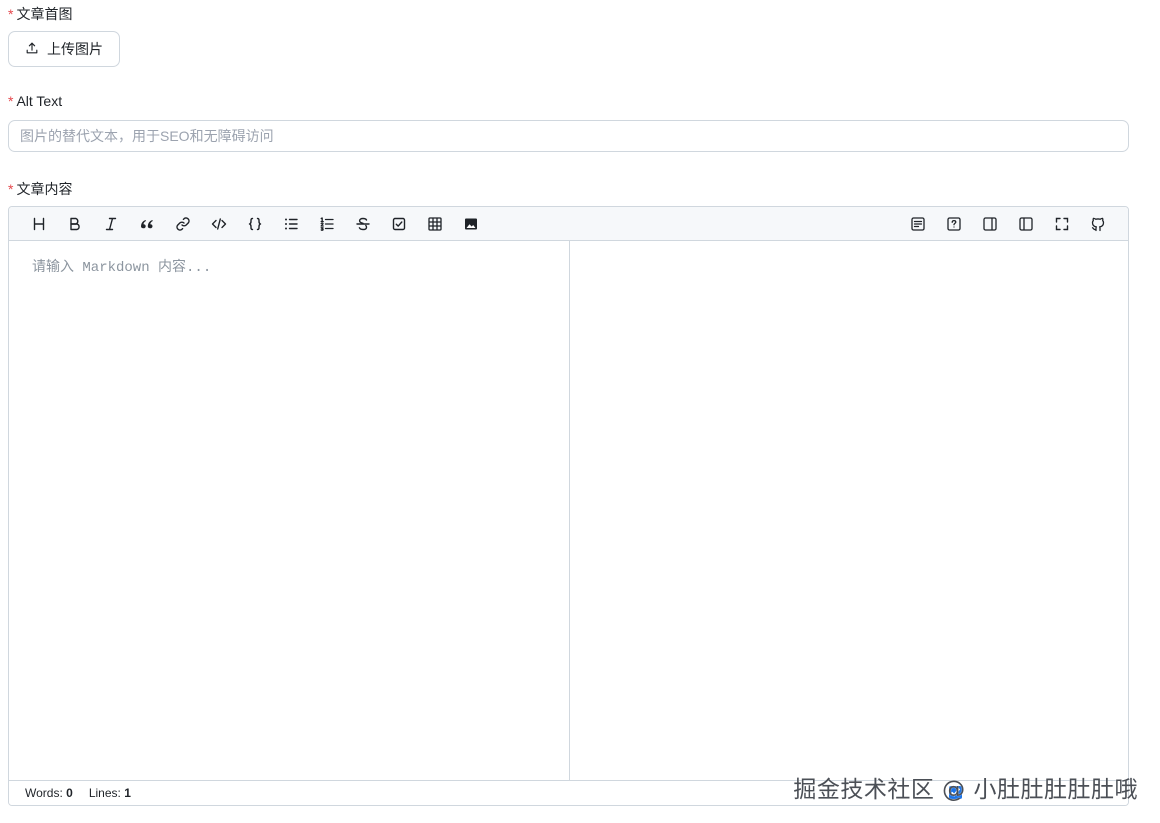 Image resolution: width=1160 pixels, height=823 pixels. I want to click on line-count-label: Lines:, so click(104, 793).